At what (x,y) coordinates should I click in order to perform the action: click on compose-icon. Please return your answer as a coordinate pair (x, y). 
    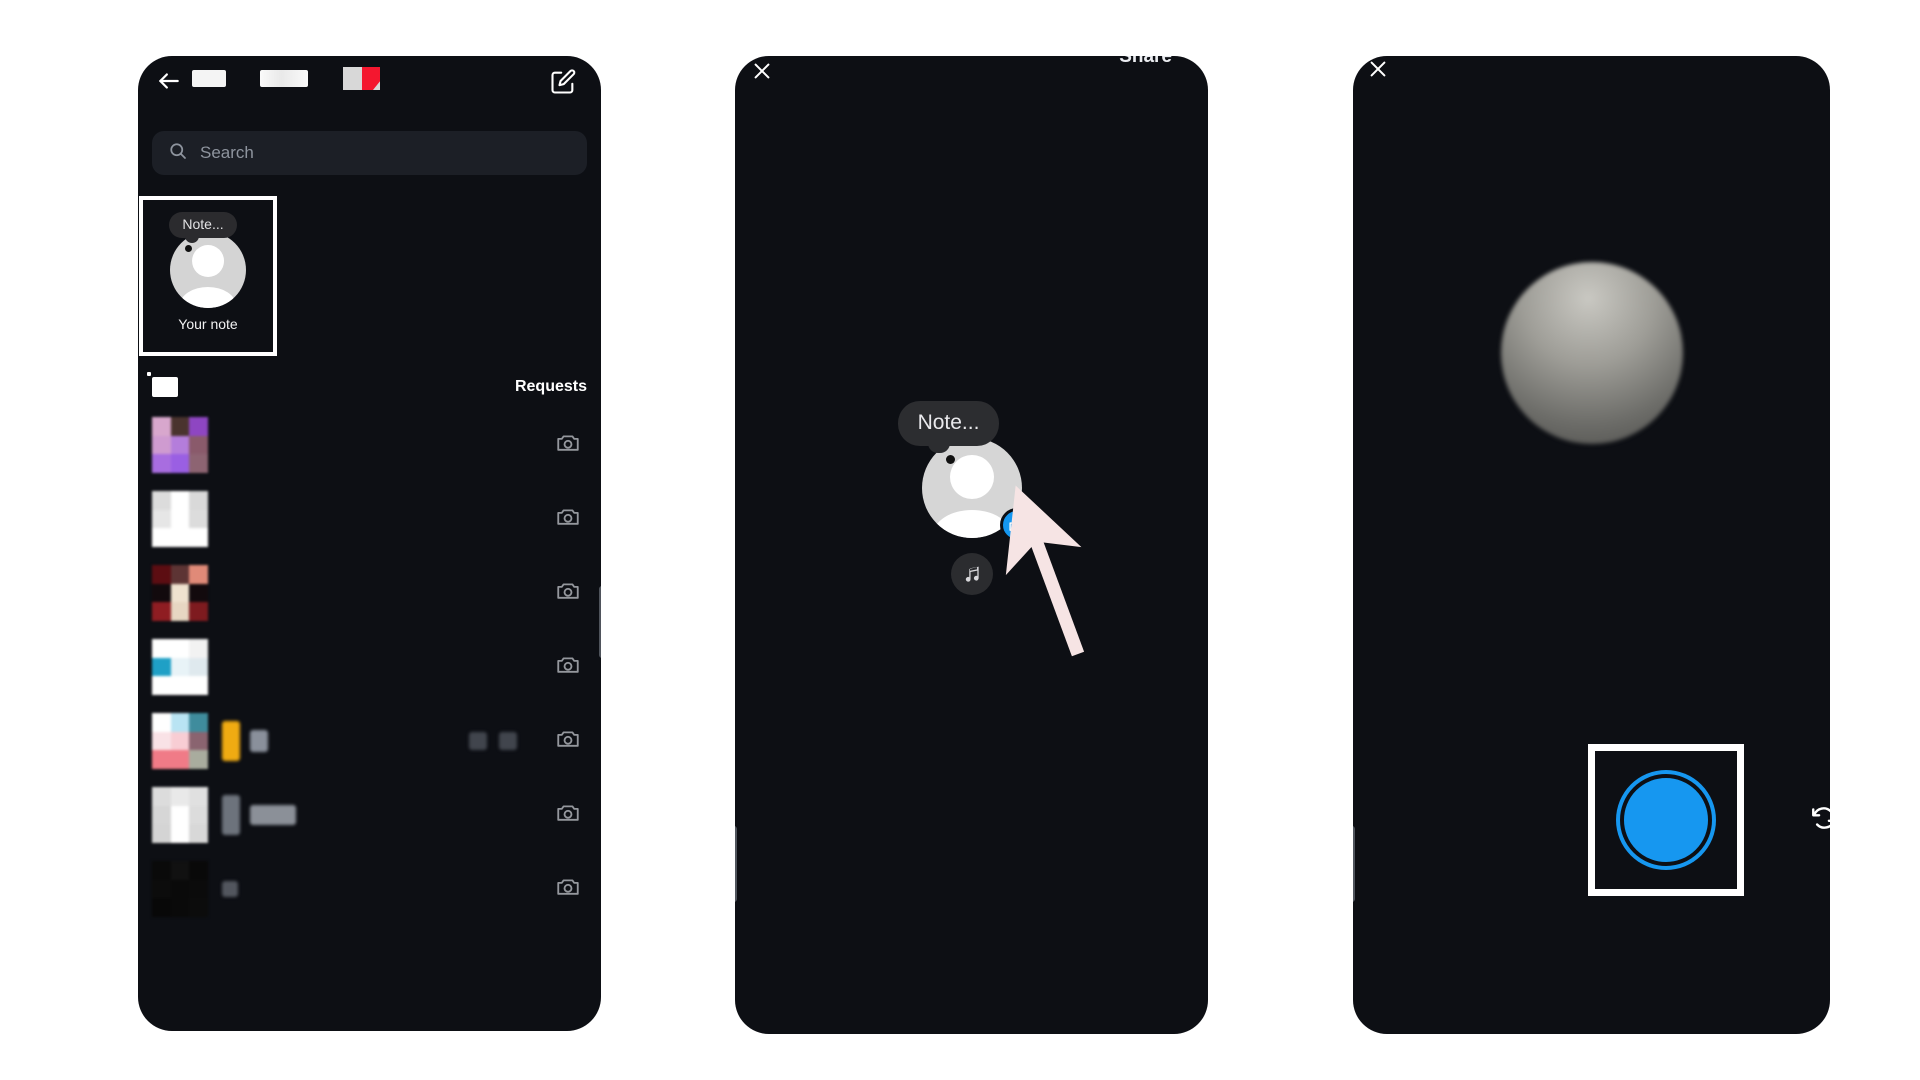
    Looking at the image, I should click on (563, 82).